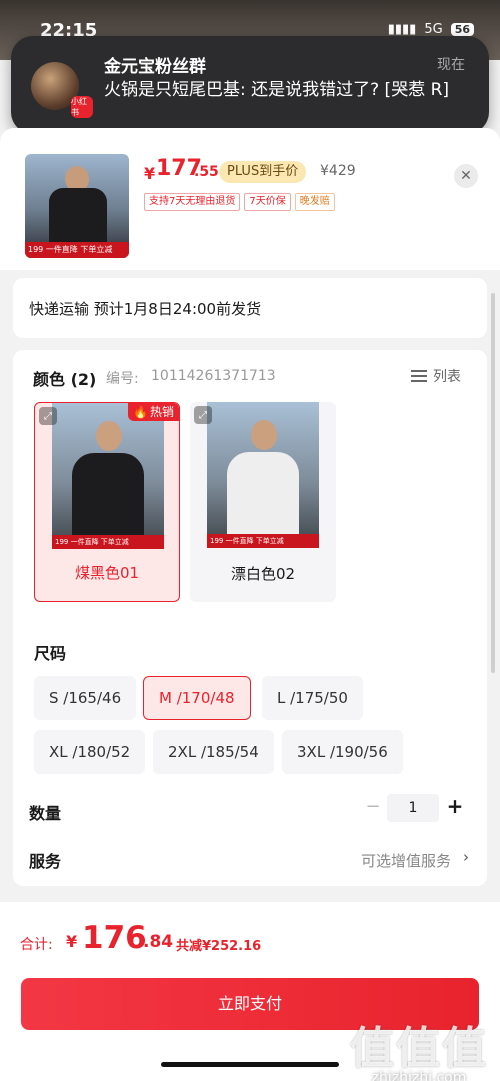 The width and height of the screenshot is (500, 1081). What do you see at coordinates (161, 412) in the screenshot?
I see `hot-label: 热销` at bounding box center [161, 412].